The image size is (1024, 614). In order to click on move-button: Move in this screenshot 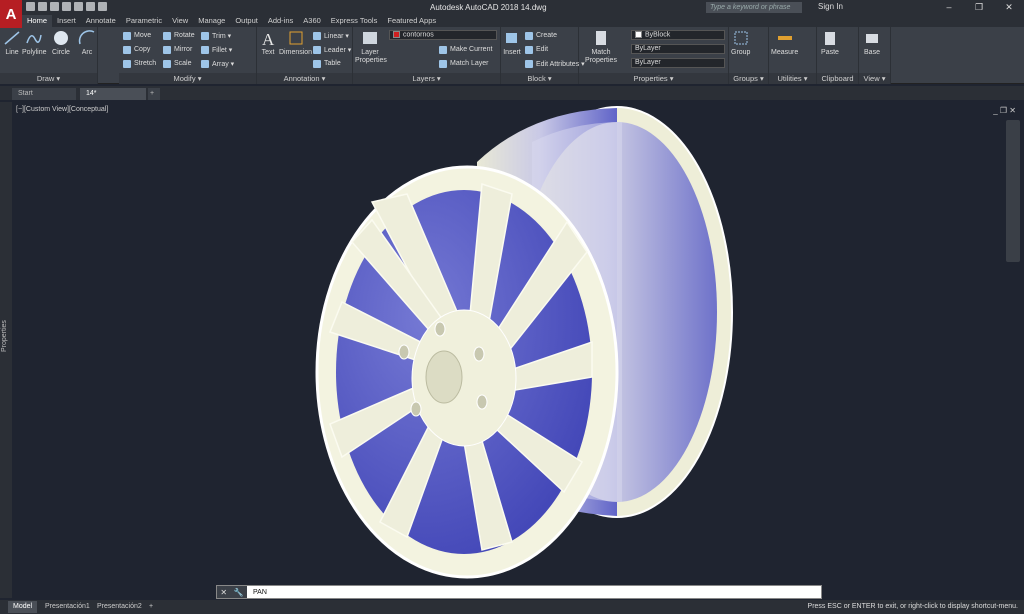, I will do `click(137, 35)`.